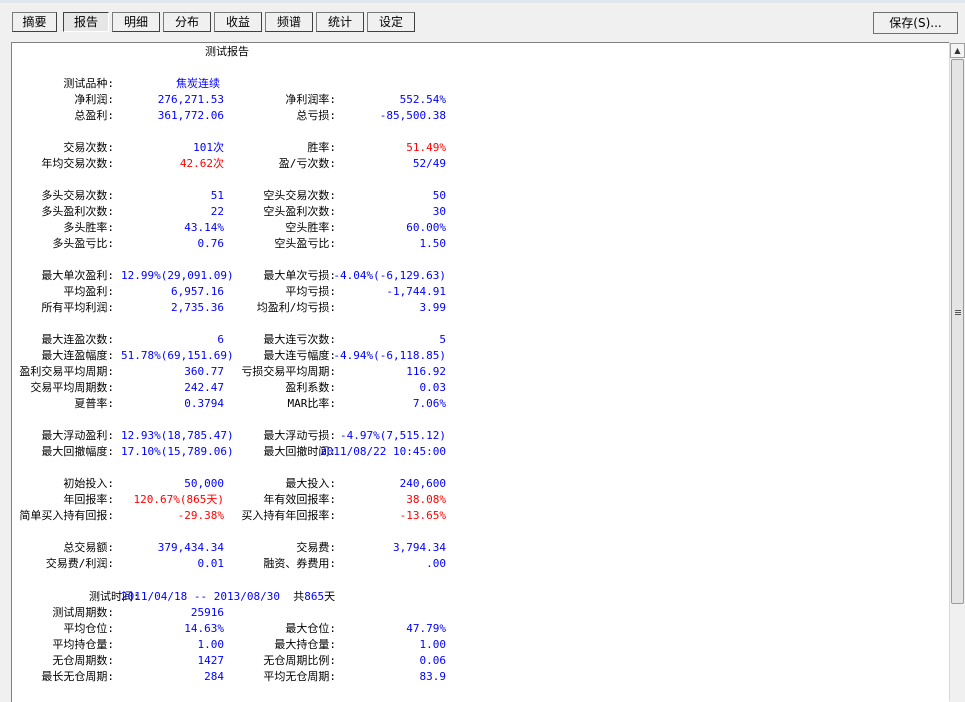 The height and width of the screenshot is (702, 965). Describe the element at coordinates (77, 211) in the screenshot. I see `stat-label-left: 多头盈利次数:` at that location.